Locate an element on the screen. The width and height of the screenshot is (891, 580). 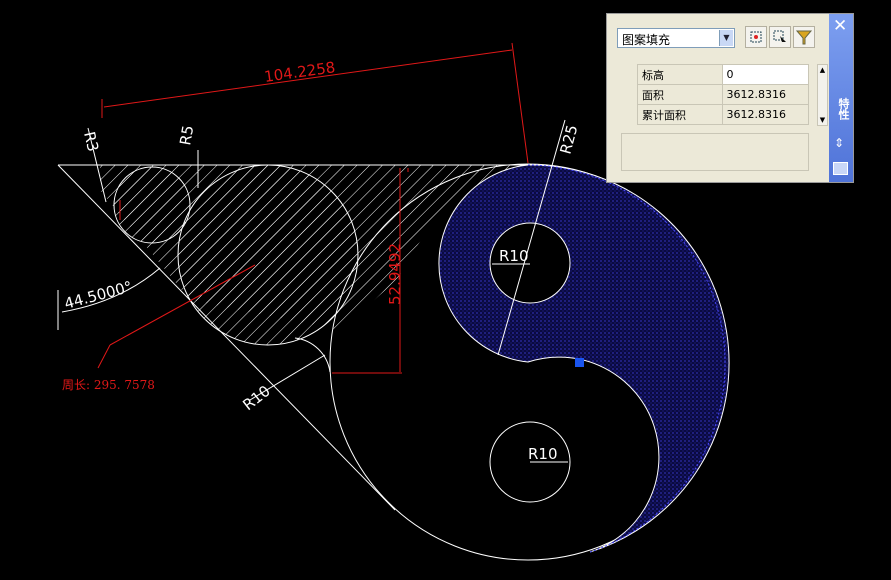
dim-text-r5: R5 is located at coordinates (186, 135).